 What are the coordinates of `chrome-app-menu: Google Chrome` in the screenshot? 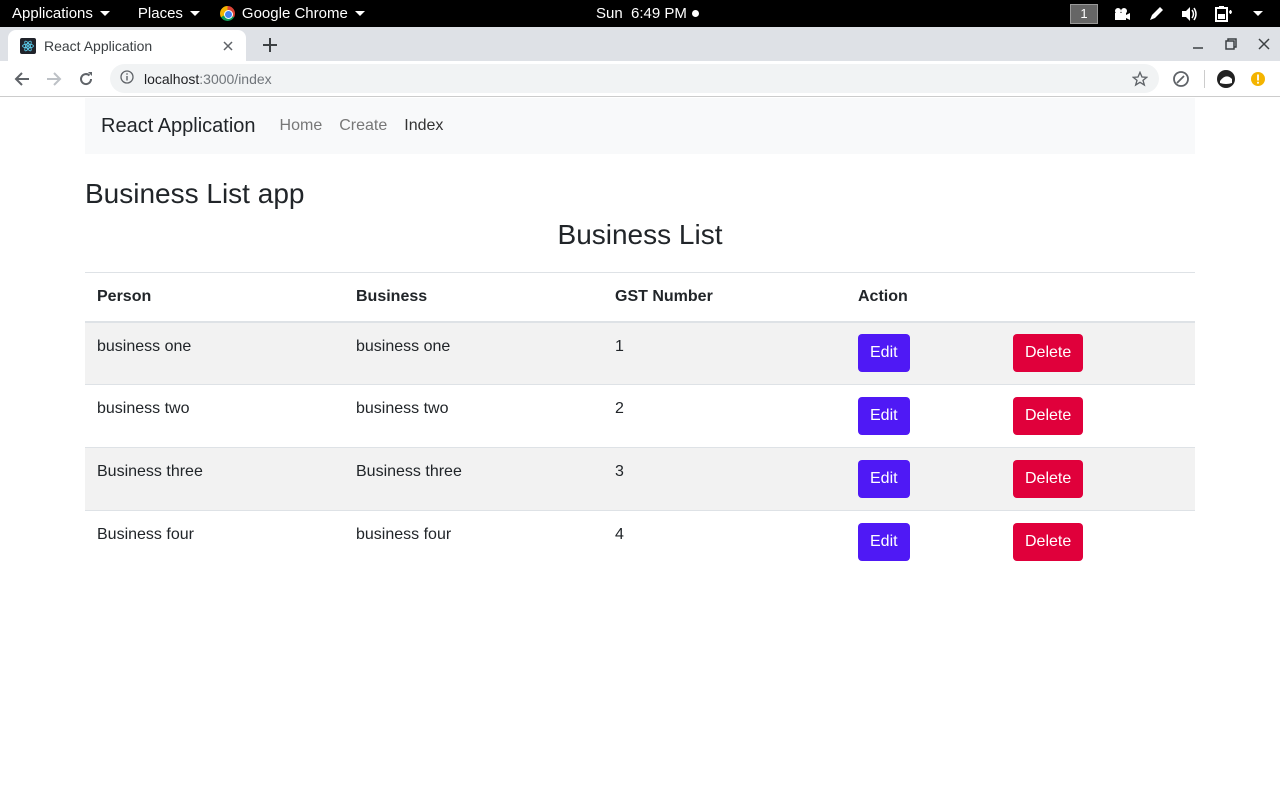 It's located at (292, 13).